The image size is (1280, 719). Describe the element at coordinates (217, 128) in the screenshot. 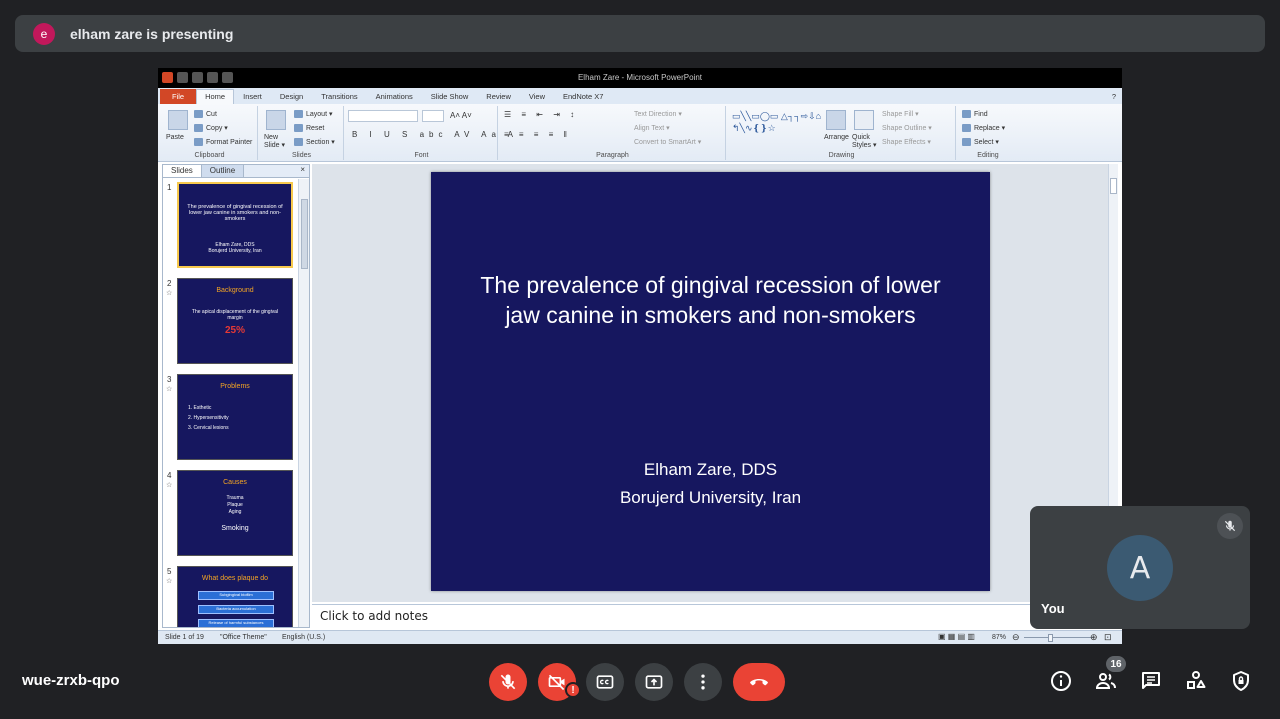

I see `copy-label: Copy ▾` at that location.